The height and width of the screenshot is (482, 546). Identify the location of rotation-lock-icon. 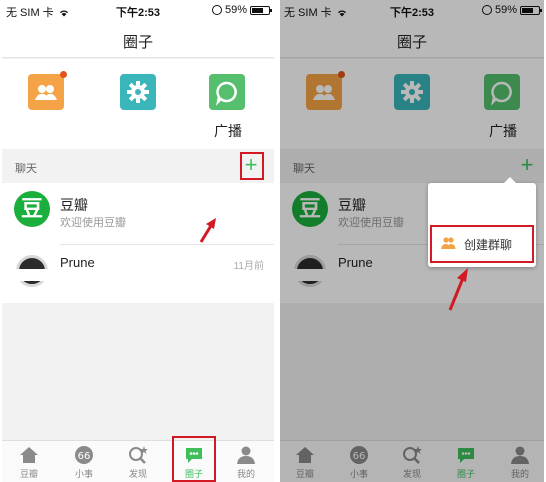
(216, 10).